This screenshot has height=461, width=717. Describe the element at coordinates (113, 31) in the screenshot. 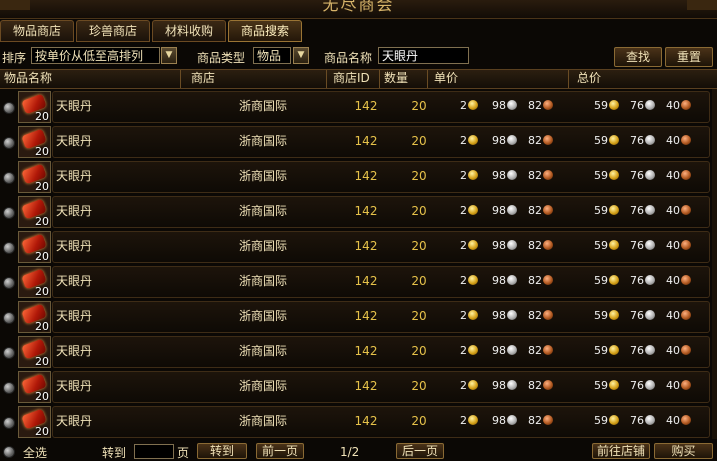

I see `tab-pet-shop: 珍兽商店` at that location.